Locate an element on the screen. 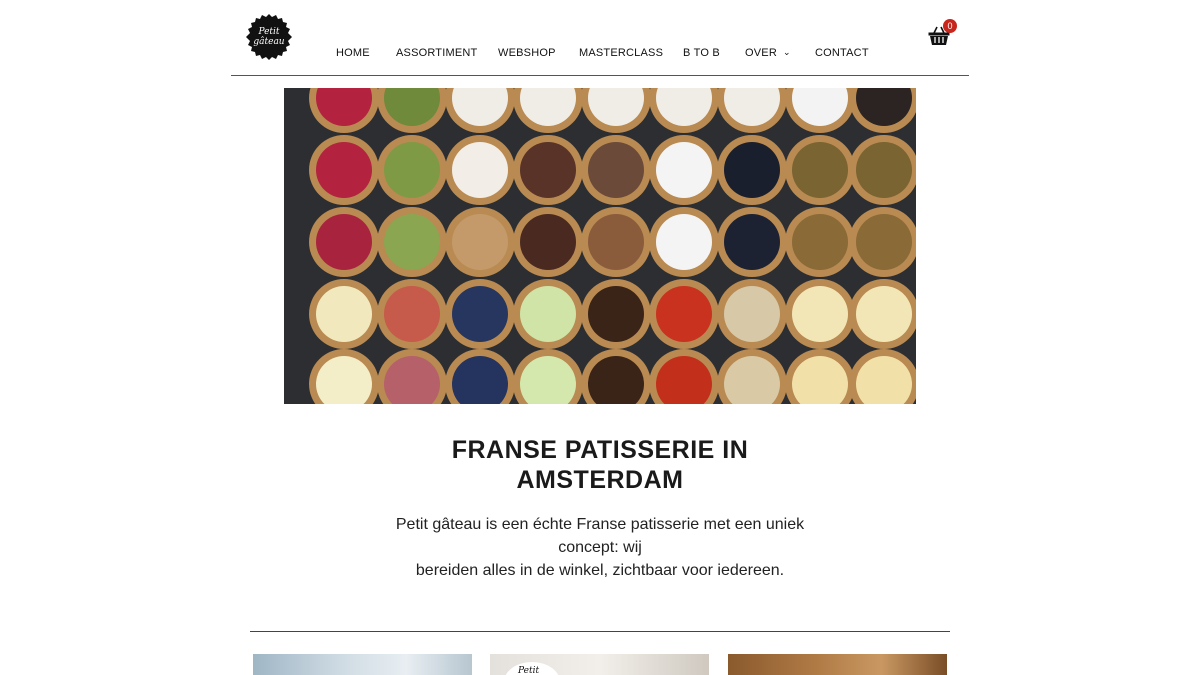 Image resolution: width=1200 pixels, height=675 pixels. cart-count-badge: 0 is located at coordinates (950, 26).